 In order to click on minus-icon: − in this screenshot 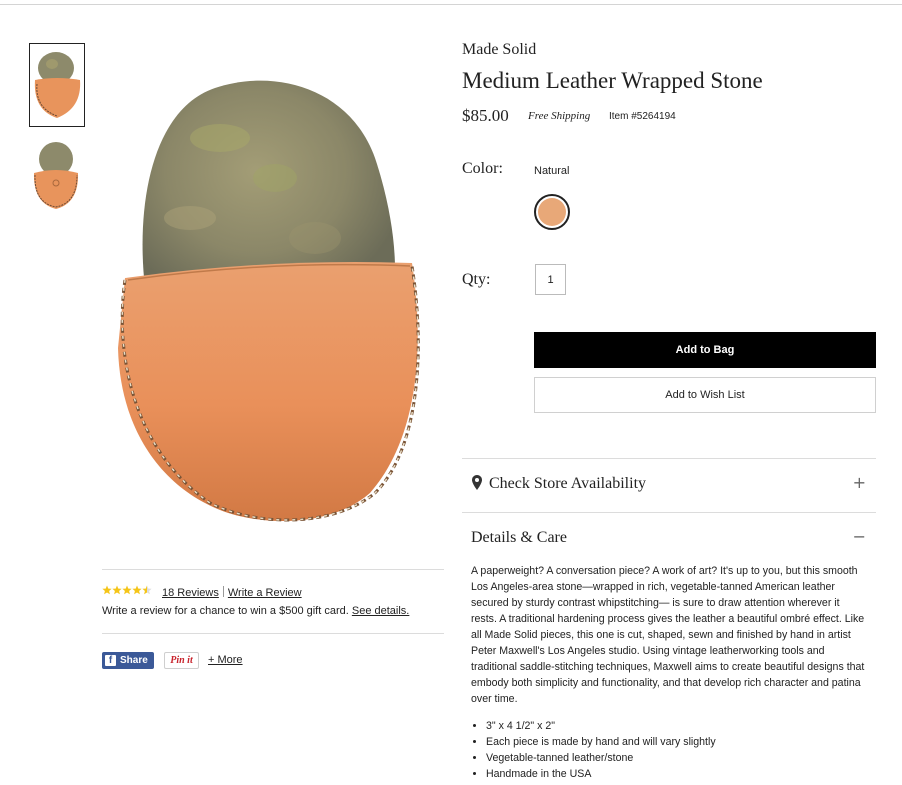, I will do `click(859, 536)`.